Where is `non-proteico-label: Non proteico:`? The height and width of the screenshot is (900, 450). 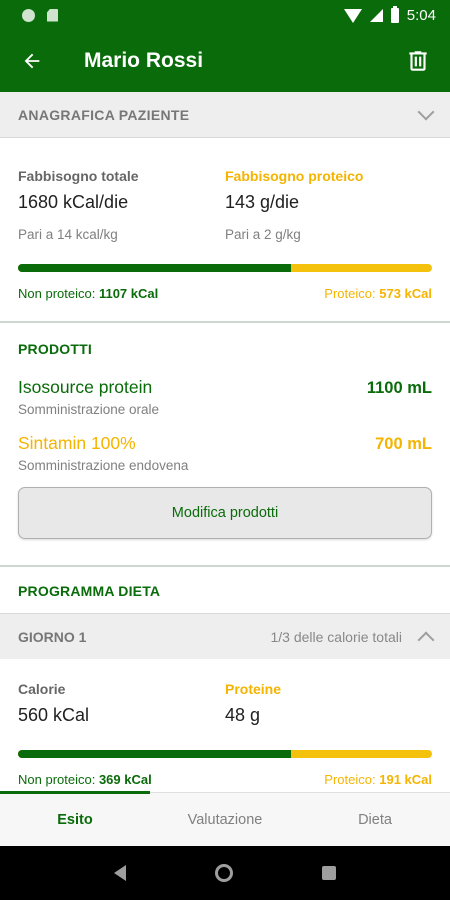 non-proteico-label: Non proteico: is located at coordinates (57, 293).